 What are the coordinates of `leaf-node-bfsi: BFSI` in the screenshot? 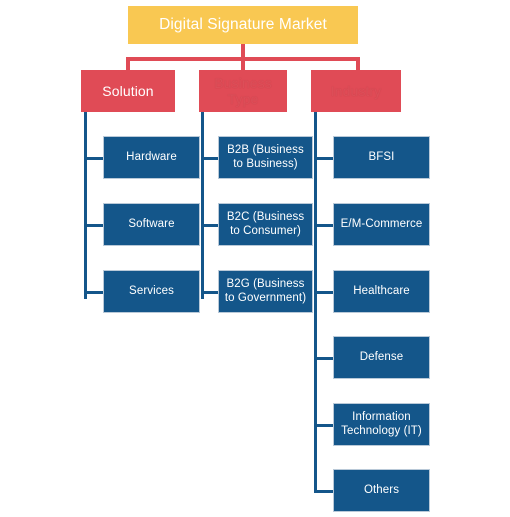 It's located at (381, 157).